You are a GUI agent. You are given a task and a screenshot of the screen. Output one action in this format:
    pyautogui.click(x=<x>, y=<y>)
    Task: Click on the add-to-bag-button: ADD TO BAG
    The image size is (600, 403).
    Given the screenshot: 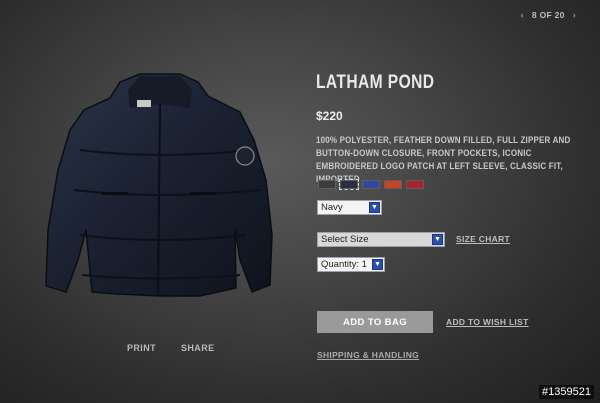 What is the action you would take?
    pyautogui.click(x=375, y=322)
    